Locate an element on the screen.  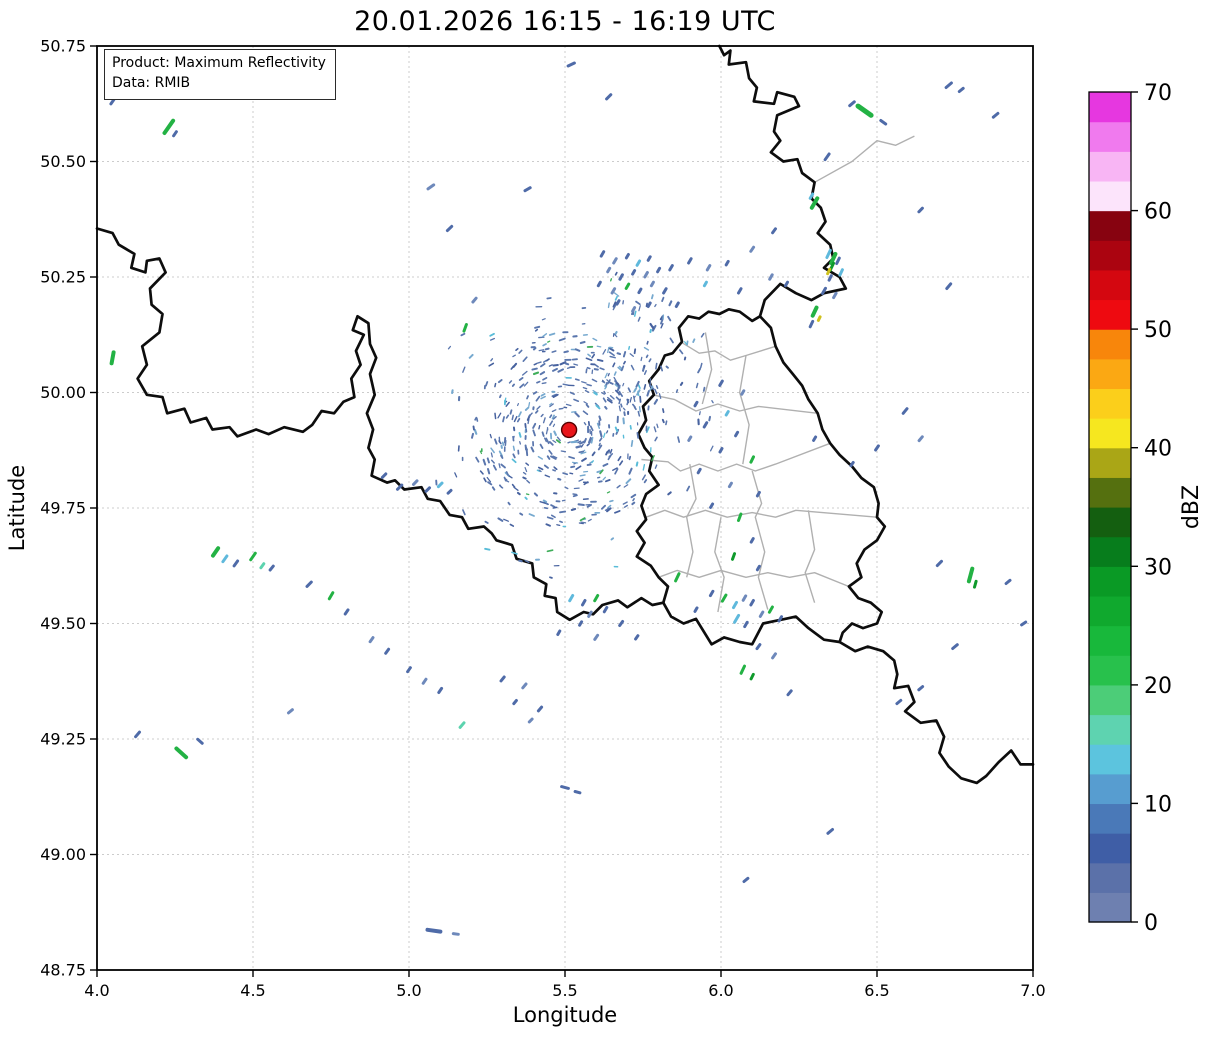
svg-text: 20 is located at coordinates (1158, 686).